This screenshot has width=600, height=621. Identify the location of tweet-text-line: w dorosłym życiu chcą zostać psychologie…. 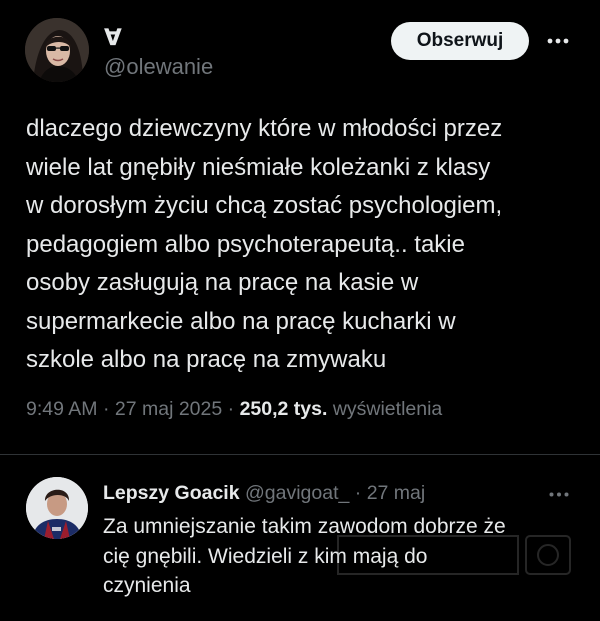
(264, 205).